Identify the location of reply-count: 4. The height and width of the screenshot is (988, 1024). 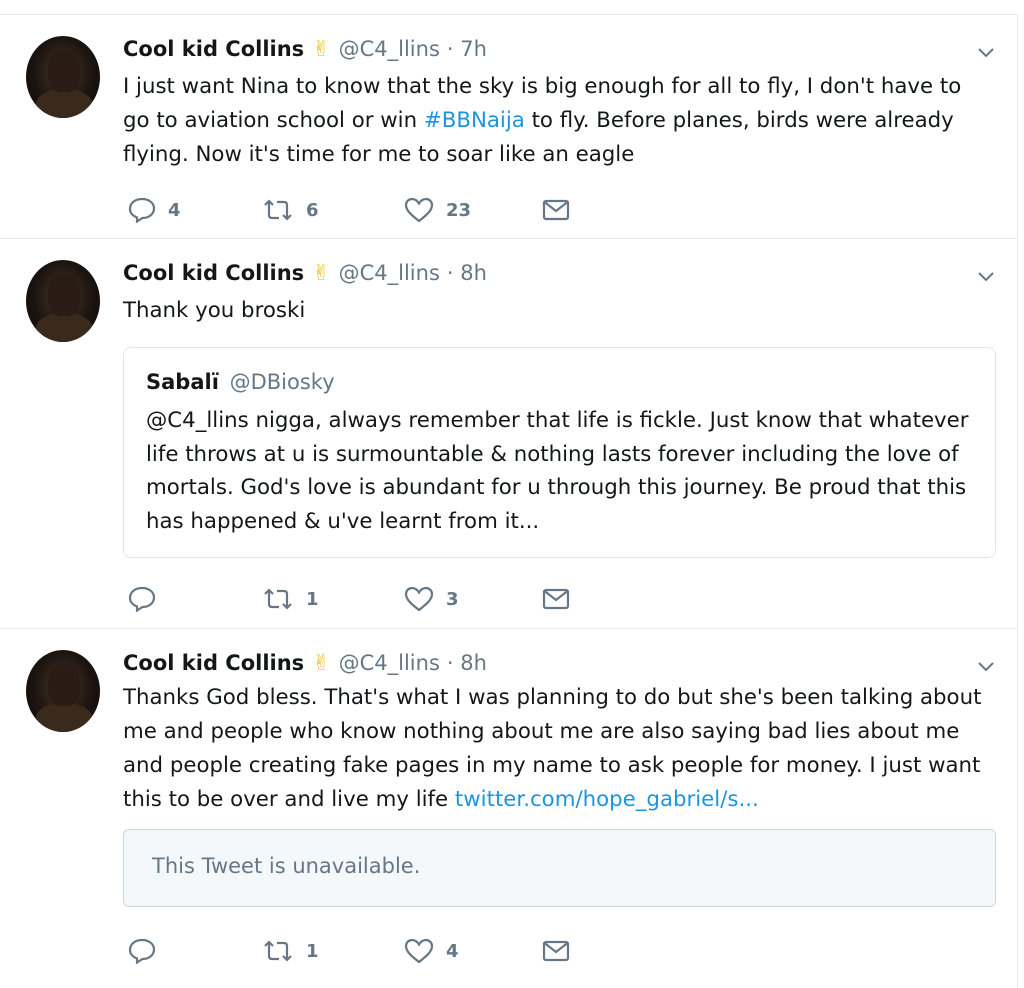
(174, 210).